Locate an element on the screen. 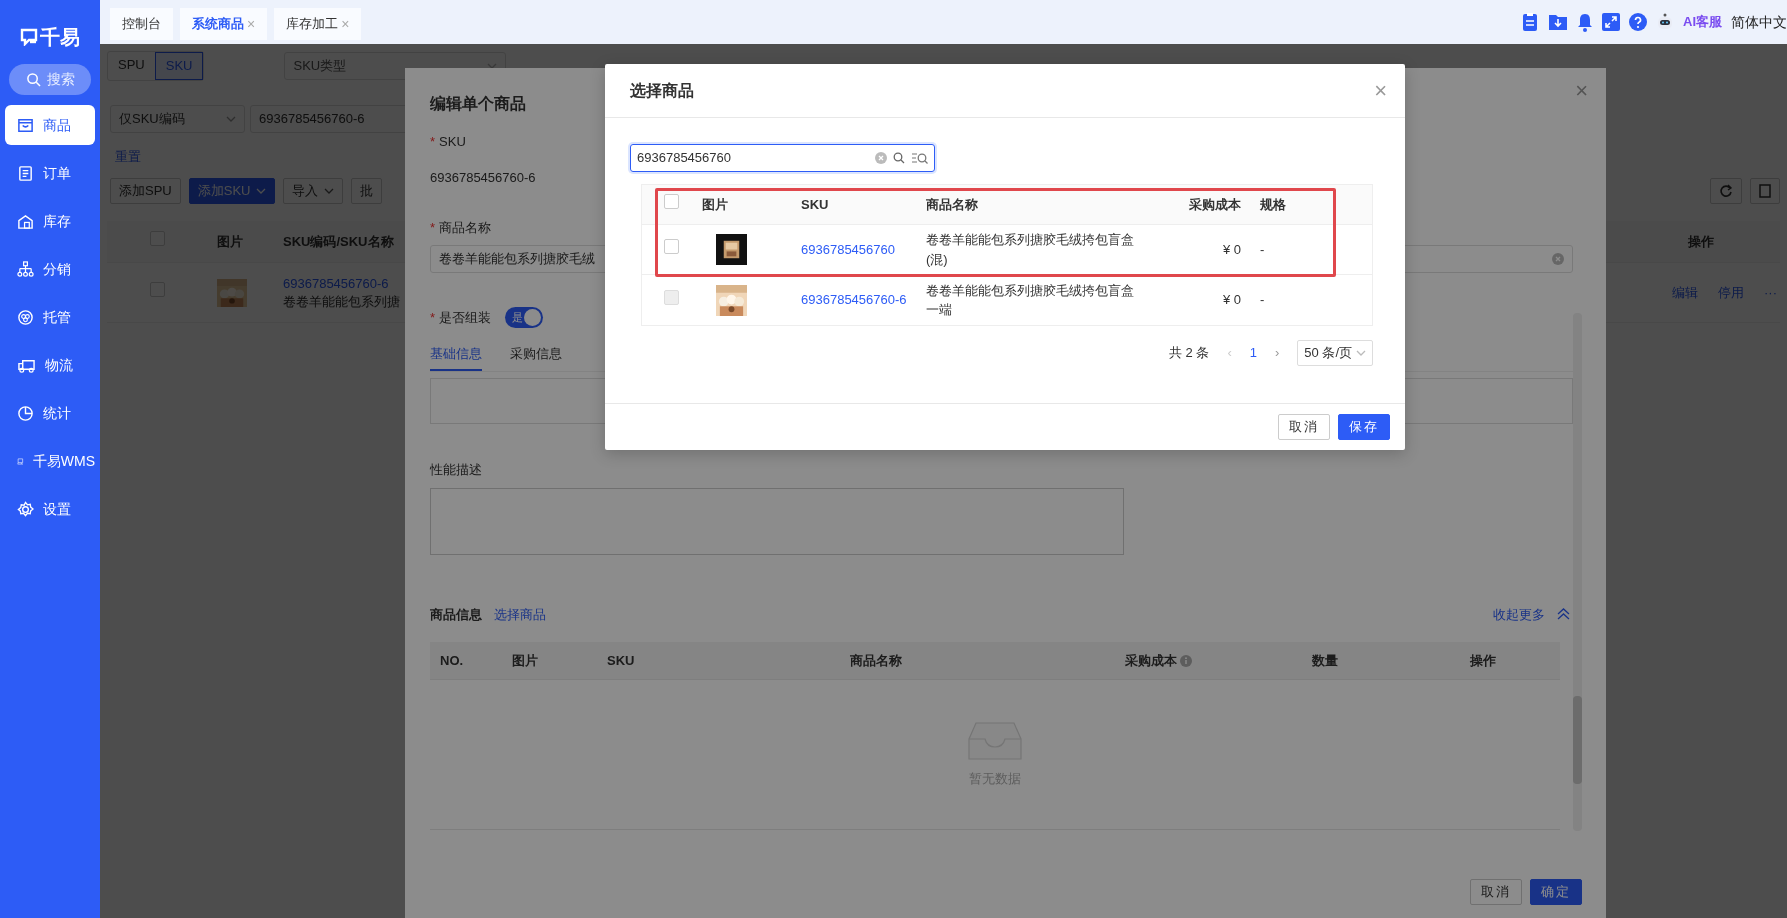 The height and width of the screenshot is (918, 1787). search-mode-select: 仅SKU编码 is located at coordinates (177, 119).